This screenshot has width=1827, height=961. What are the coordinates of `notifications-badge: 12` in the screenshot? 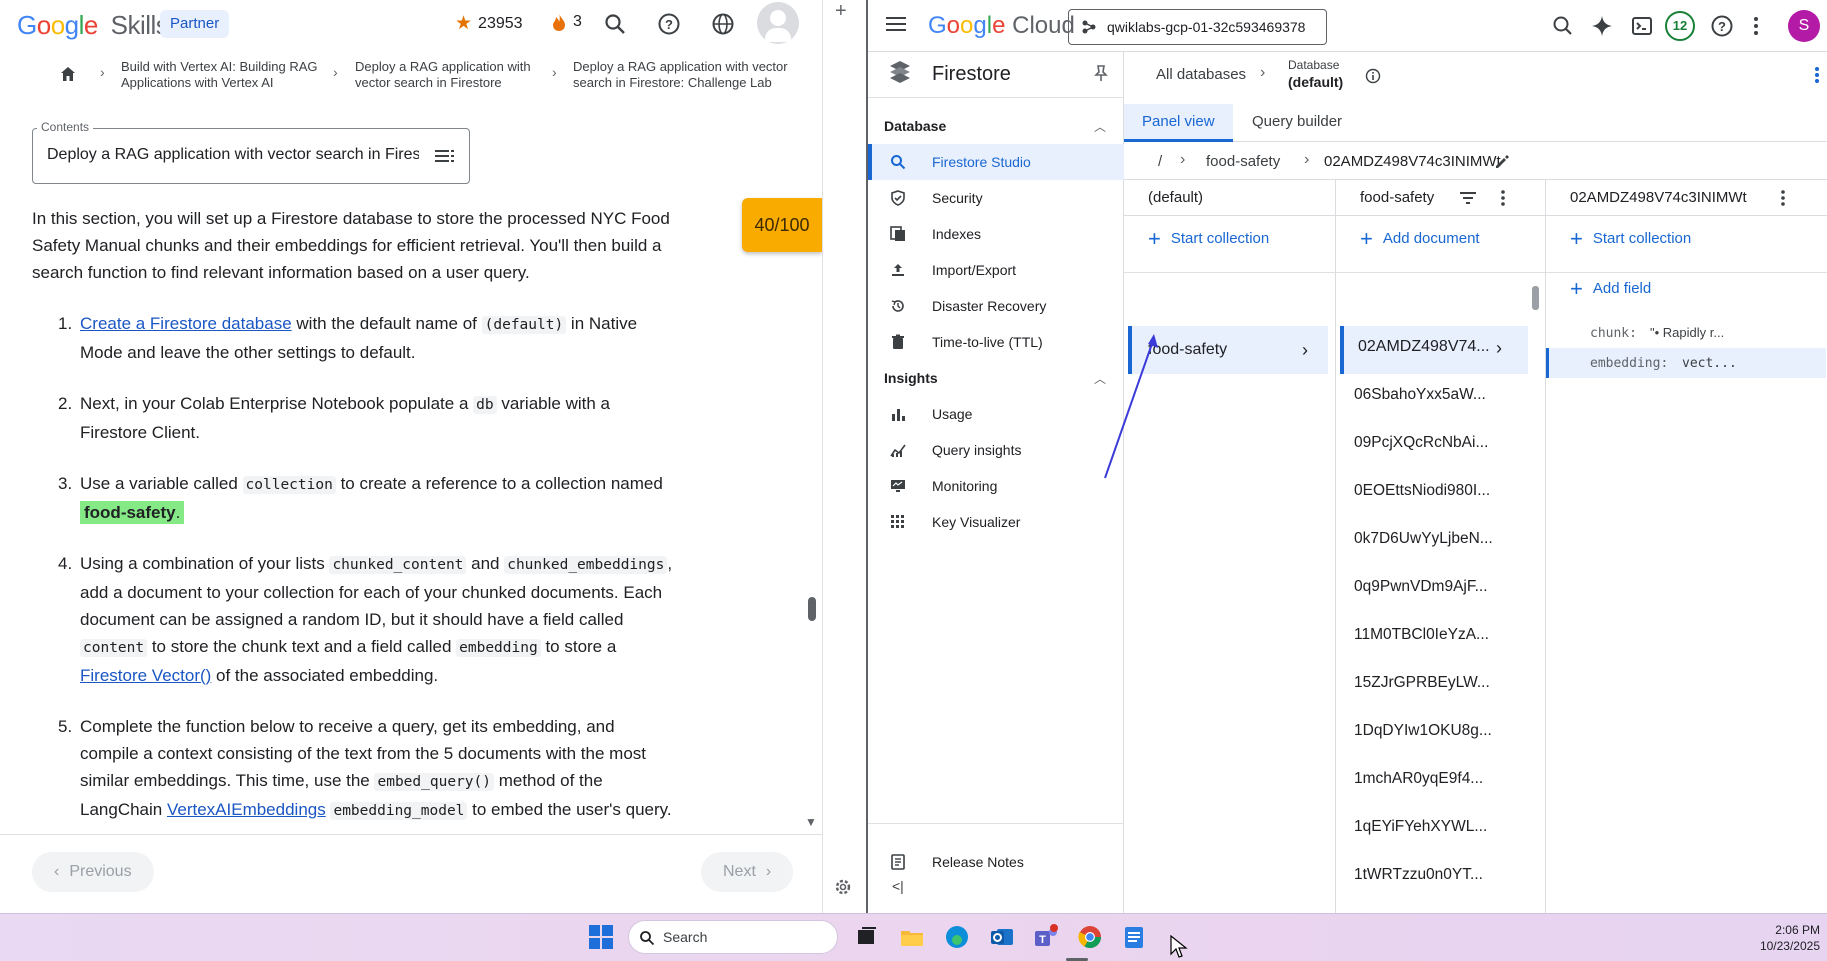 It's located at (1680, 26).